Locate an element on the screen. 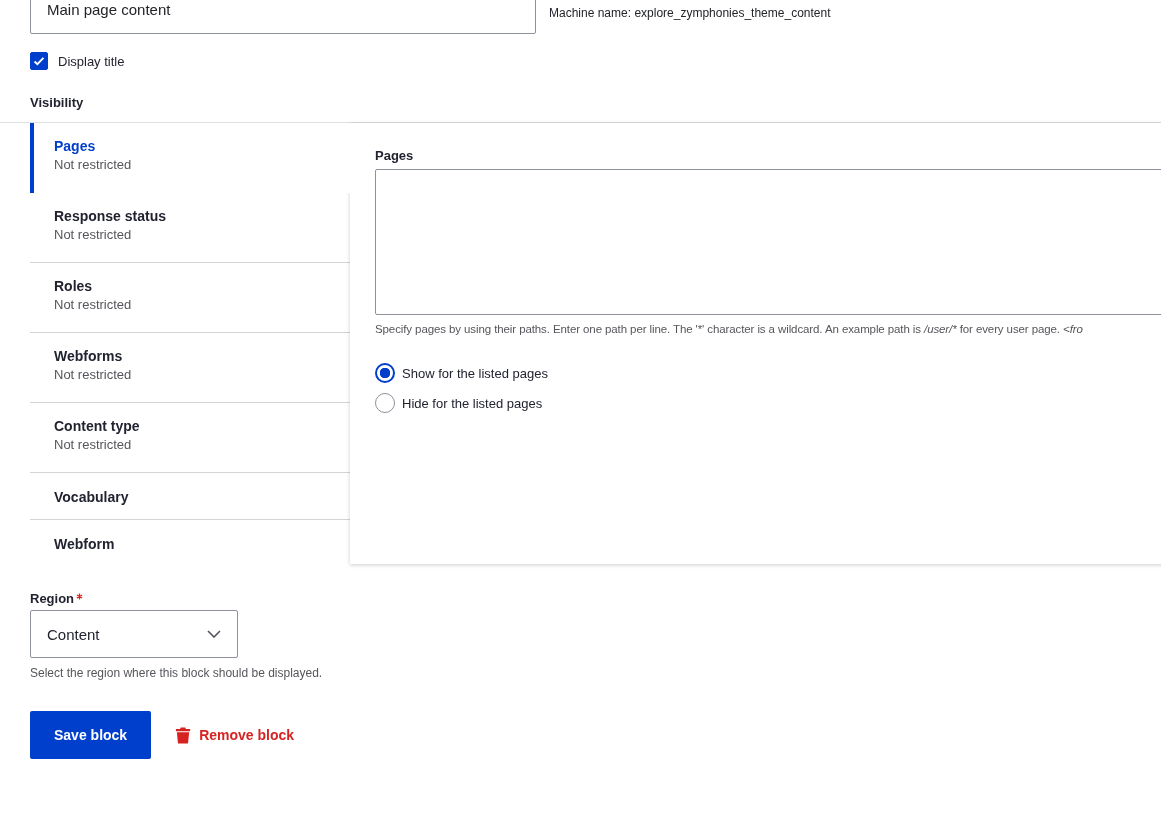  radio-label: Hide for the listed pages is located at coordinates (472, 403).